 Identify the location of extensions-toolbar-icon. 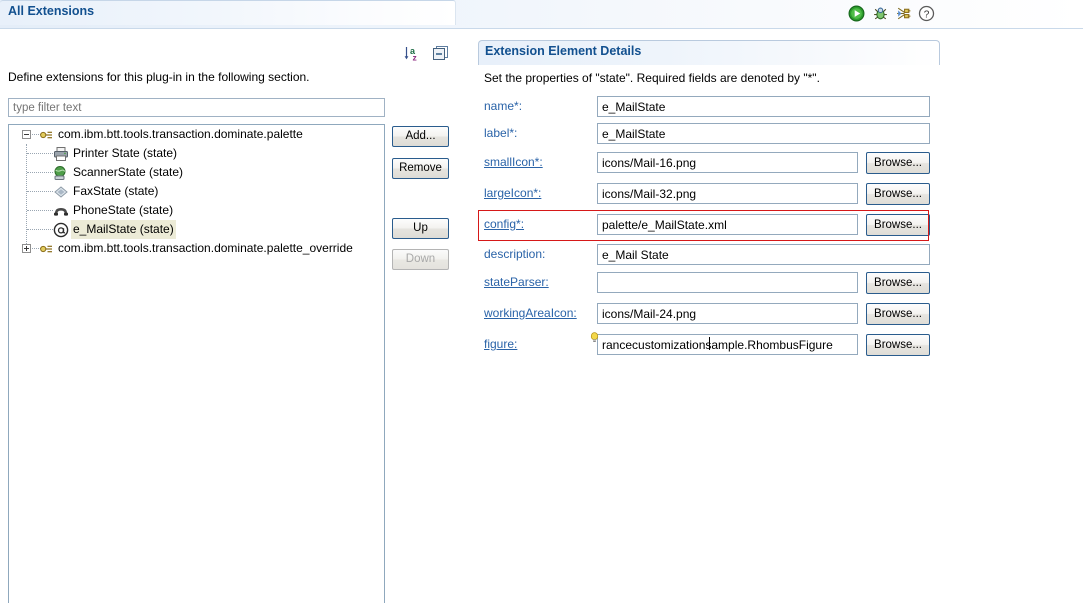
(903, 13).